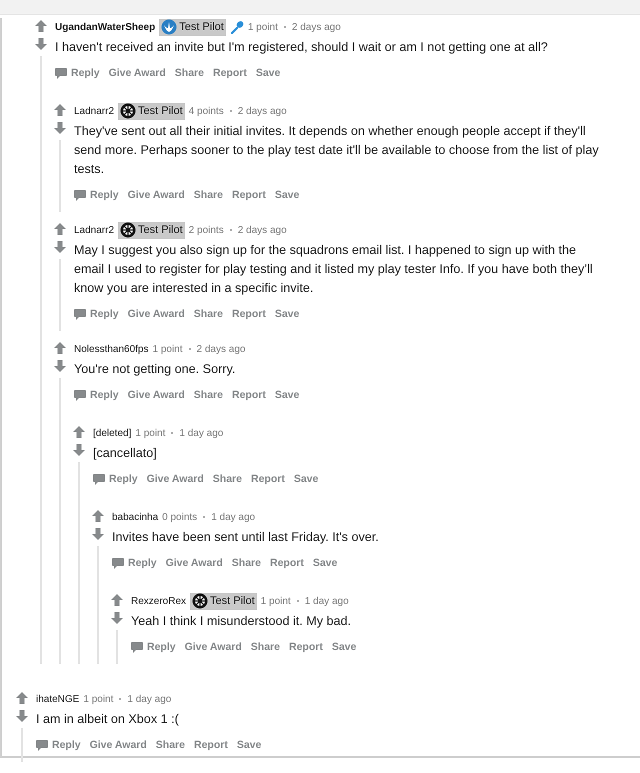  I want to click on comment-text: [cancellato], so click(125, 453).